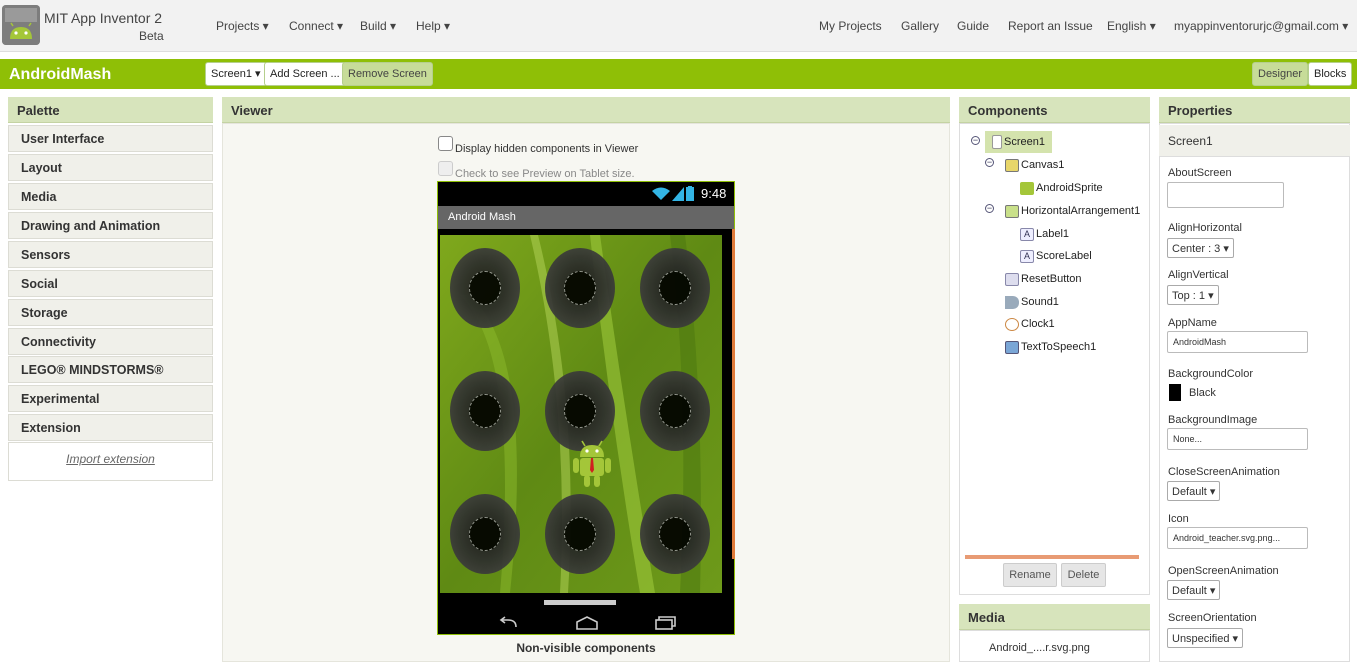  What do you see at coordinates (1192, 323) in the screenshot?
I see `app-name-label: AppName` at bounding box center [1192, 323].